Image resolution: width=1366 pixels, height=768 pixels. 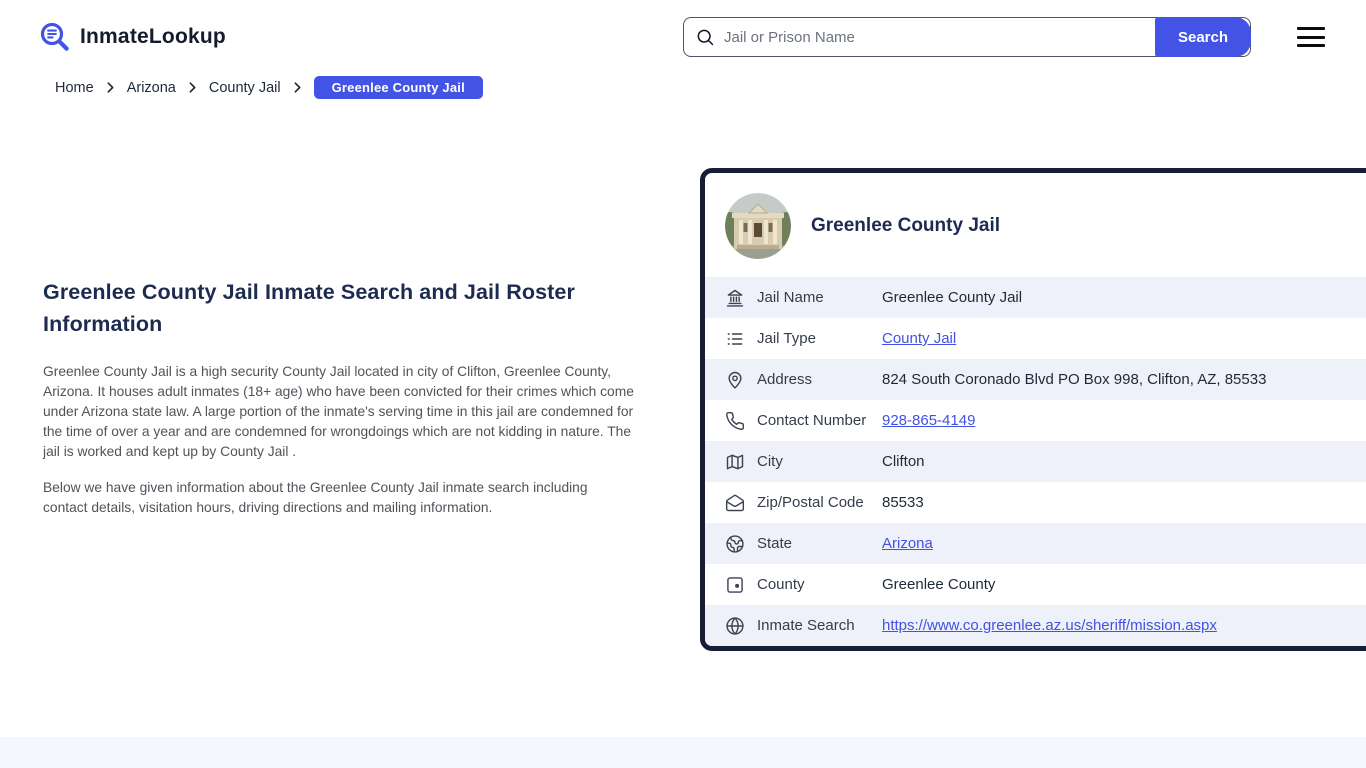 What do you see at coordinates (245, 88) in the screenshot?
I see `breadcrumb-county-jail: County Jail` at bounding box center [245, 88].